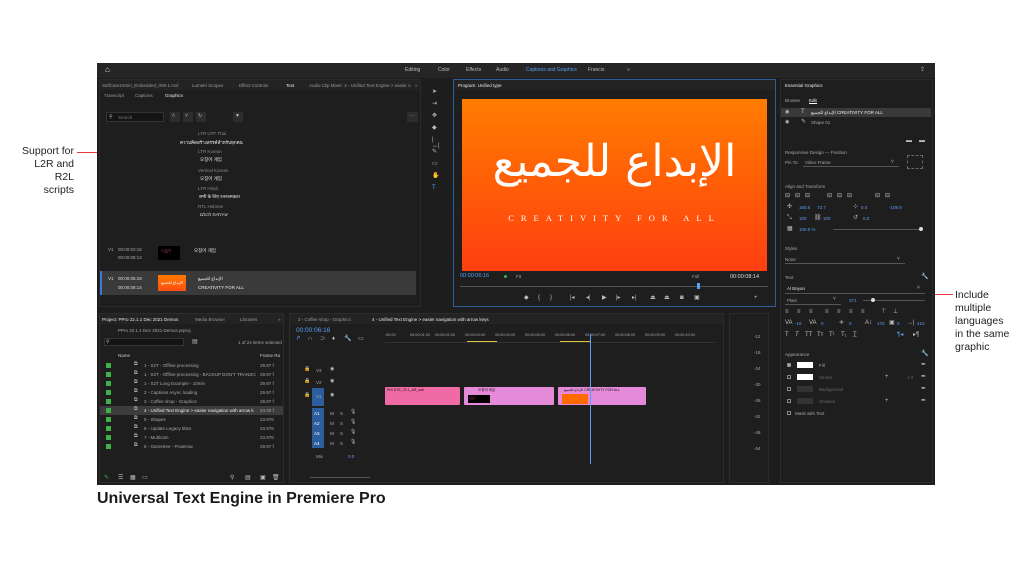  I want to click on tab-transcript: Transcript, so click(114, 95).